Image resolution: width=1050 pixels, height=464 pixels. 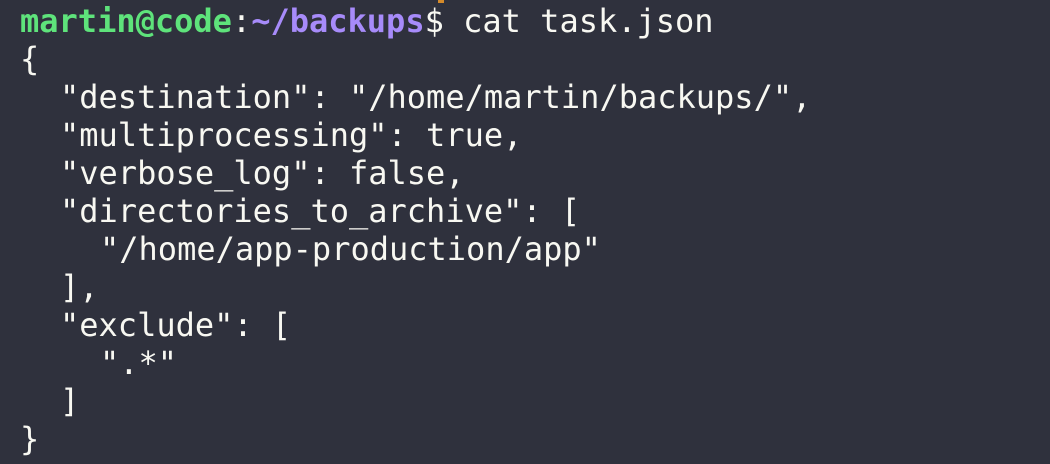 What do you see at coordinates (139, 363) in the screenshot?
I see `json-exclude-item: ".*"` at bounding box center [139, 363].